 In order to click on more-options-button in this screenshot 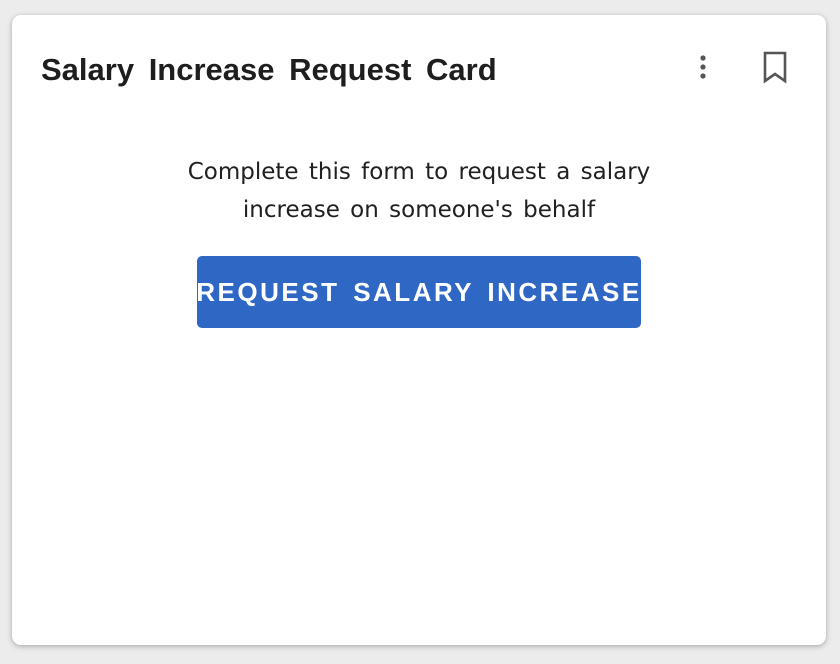, I will do `click(703, 67)`.